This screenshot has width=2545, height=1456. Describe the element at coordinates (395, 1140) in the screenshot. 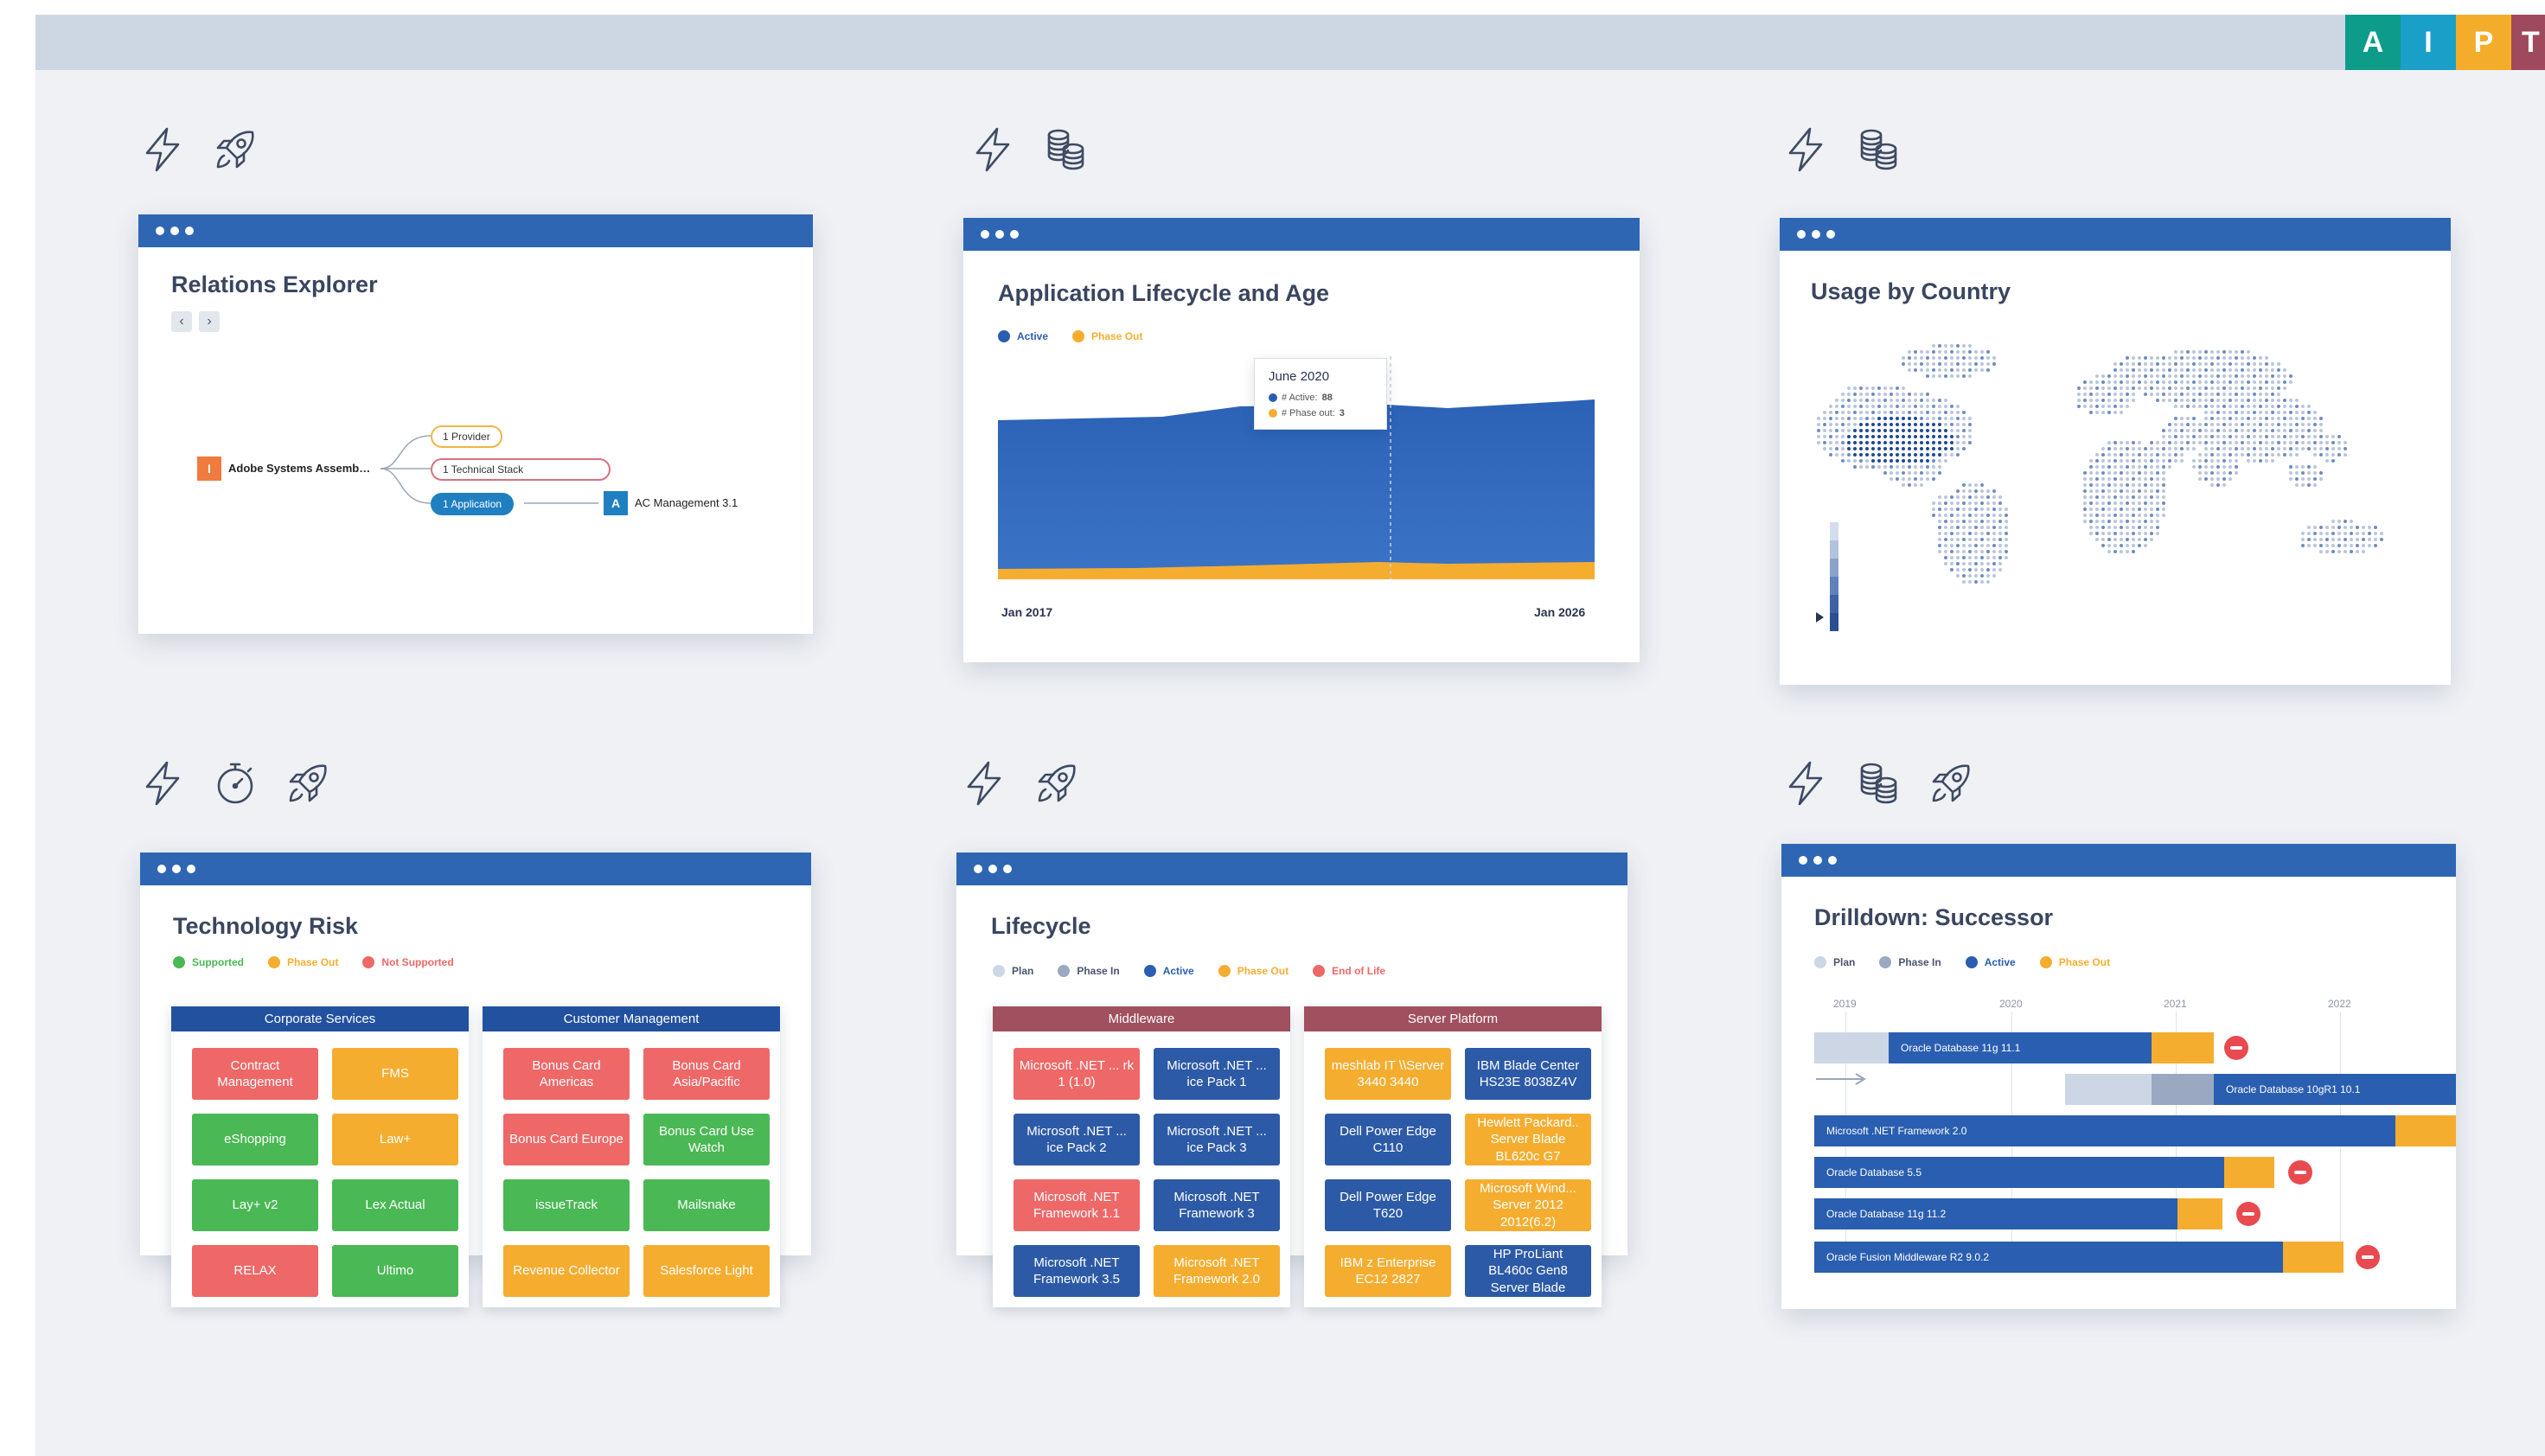

I see `app-tile: Law+` at that location.